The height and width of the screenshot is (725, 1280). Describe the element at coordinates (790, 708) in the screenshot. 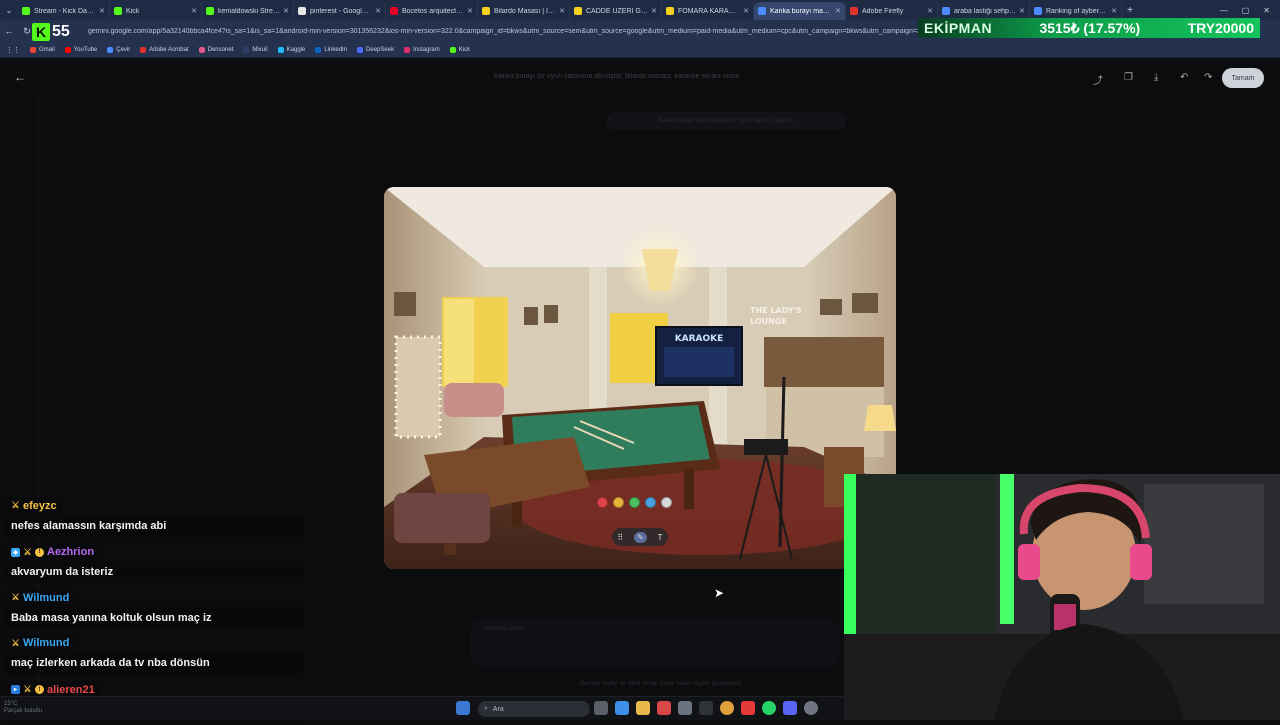

I see `discord-icon` at that location.